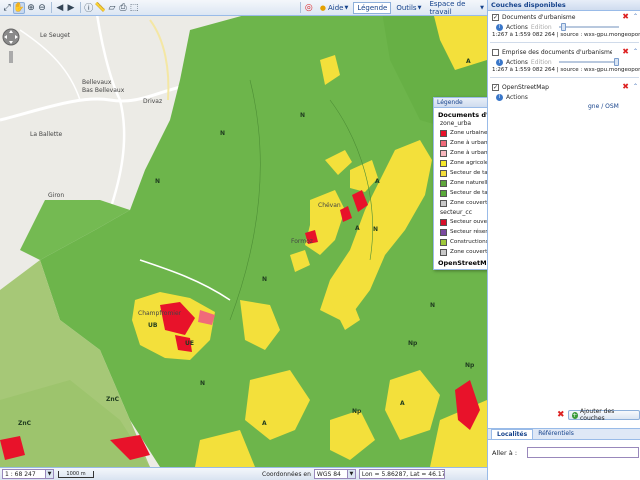 The width and height of the screenshot is (640, 480). I want to click on legend-item-label: Zone naturelle, so click(468, 183).